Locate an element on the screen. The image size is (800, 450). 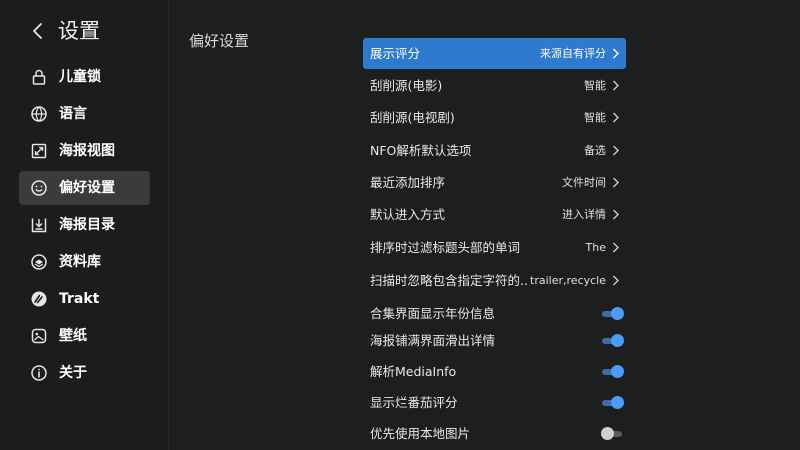
setting-row-sort-filter-words: 排序时过滤标题头部的单词 The is located at coordinates (494, 247).